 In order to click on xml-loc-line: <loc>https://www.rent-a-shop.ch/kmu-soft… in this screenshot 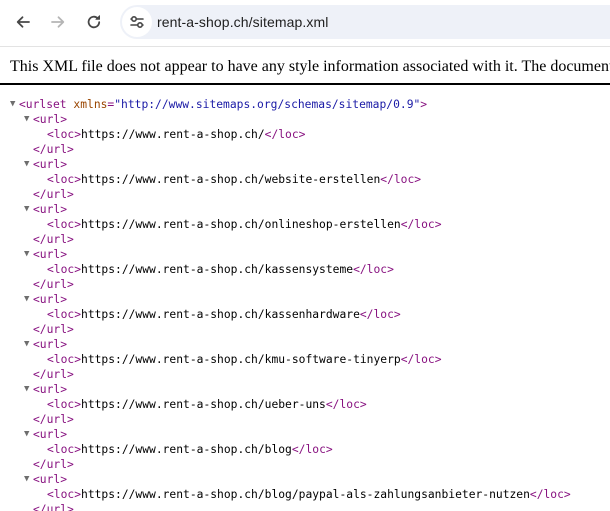, I will do `click(305, 359)`.